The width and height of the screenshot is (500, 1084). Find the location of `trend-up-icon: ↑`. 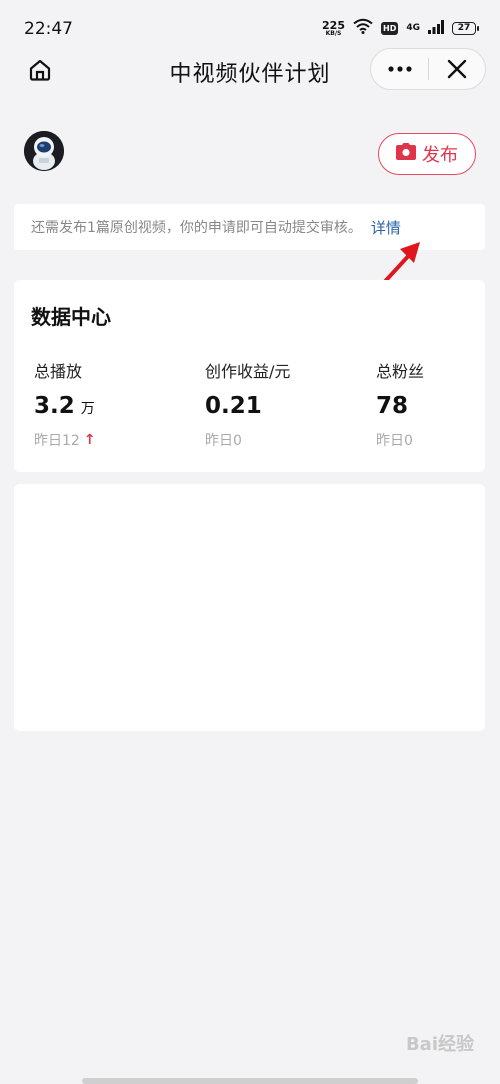

trend-up-icon: ↑ is located at coordinates (89, 440).